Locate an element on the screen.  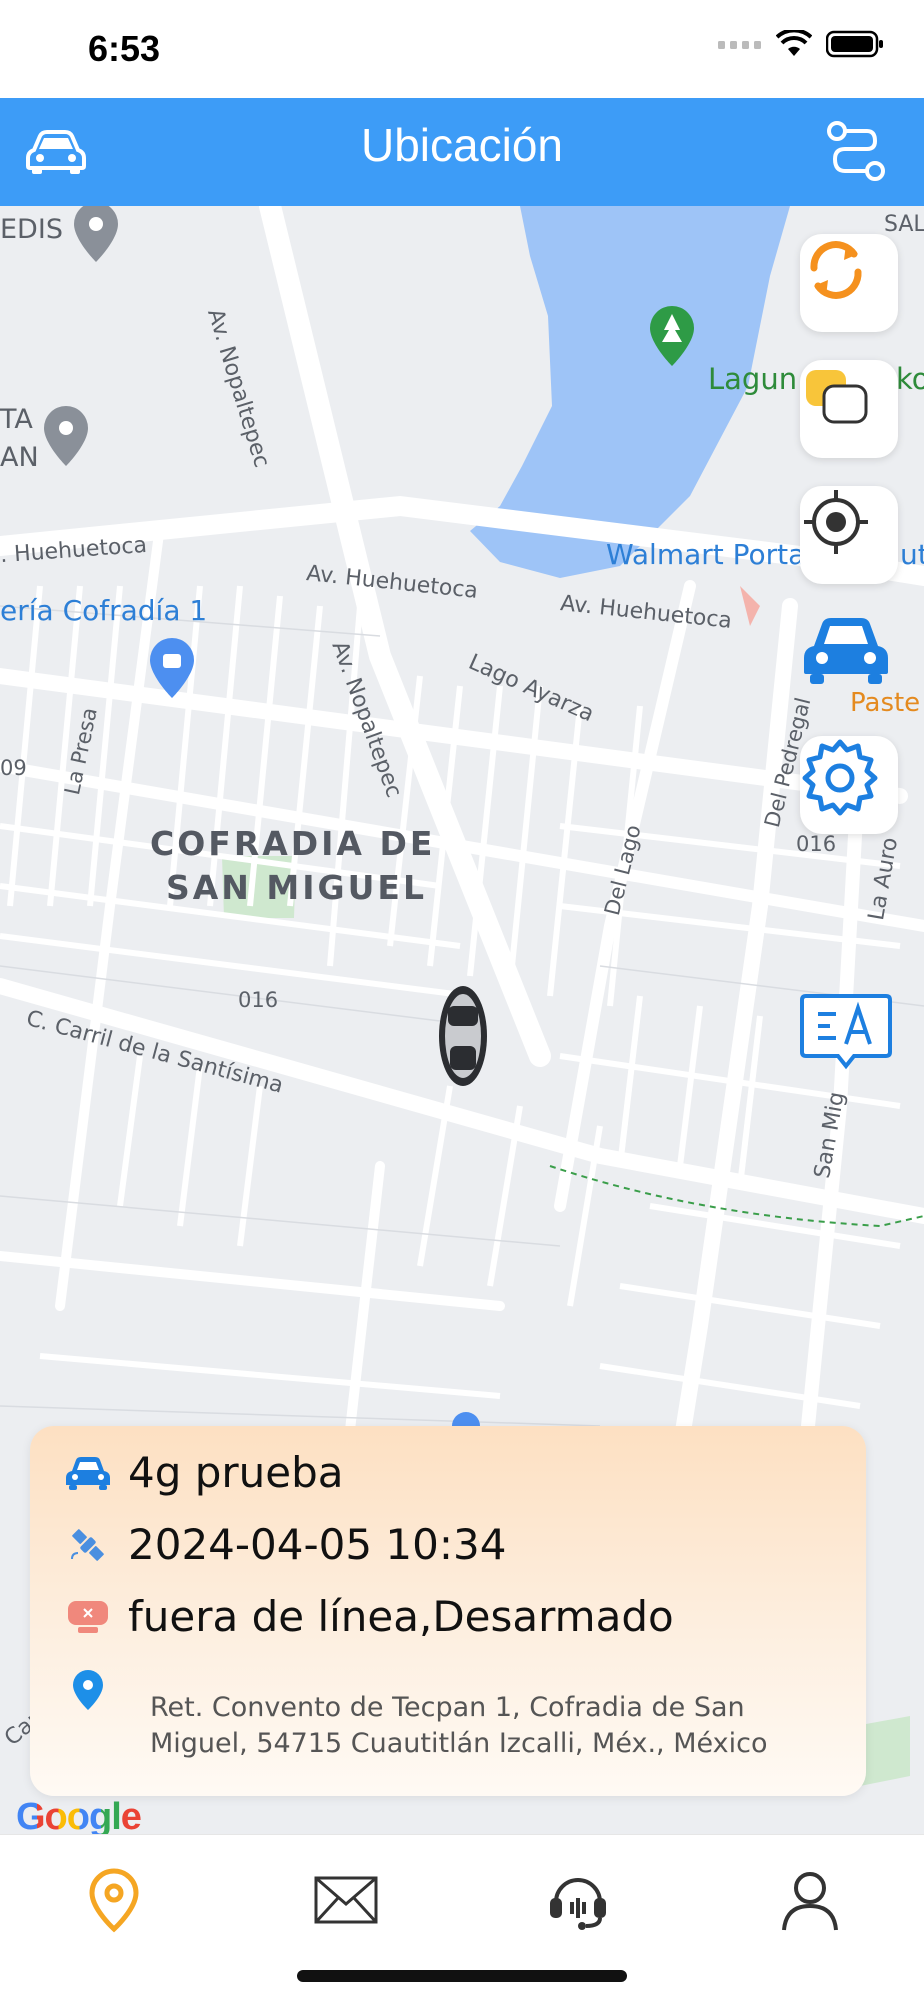
settings-button is located at coordinates (849, 785).